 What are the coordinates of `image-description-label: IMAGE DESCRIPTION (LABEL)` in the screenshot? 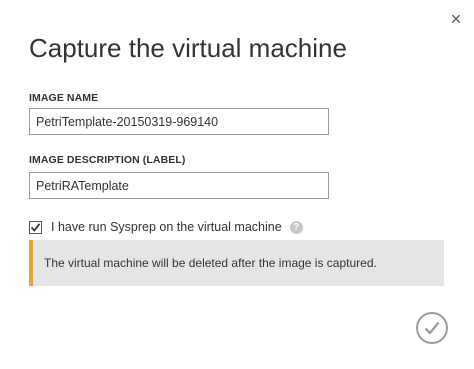 It's located at (107, 160).